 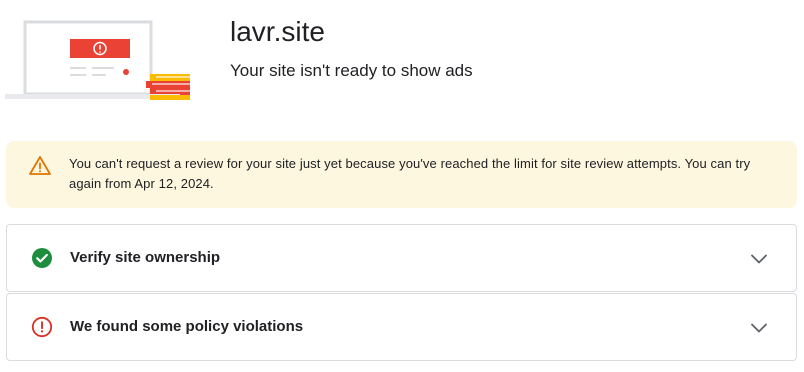 I want to click on error-circle-icon, so click(x=42, y=327).